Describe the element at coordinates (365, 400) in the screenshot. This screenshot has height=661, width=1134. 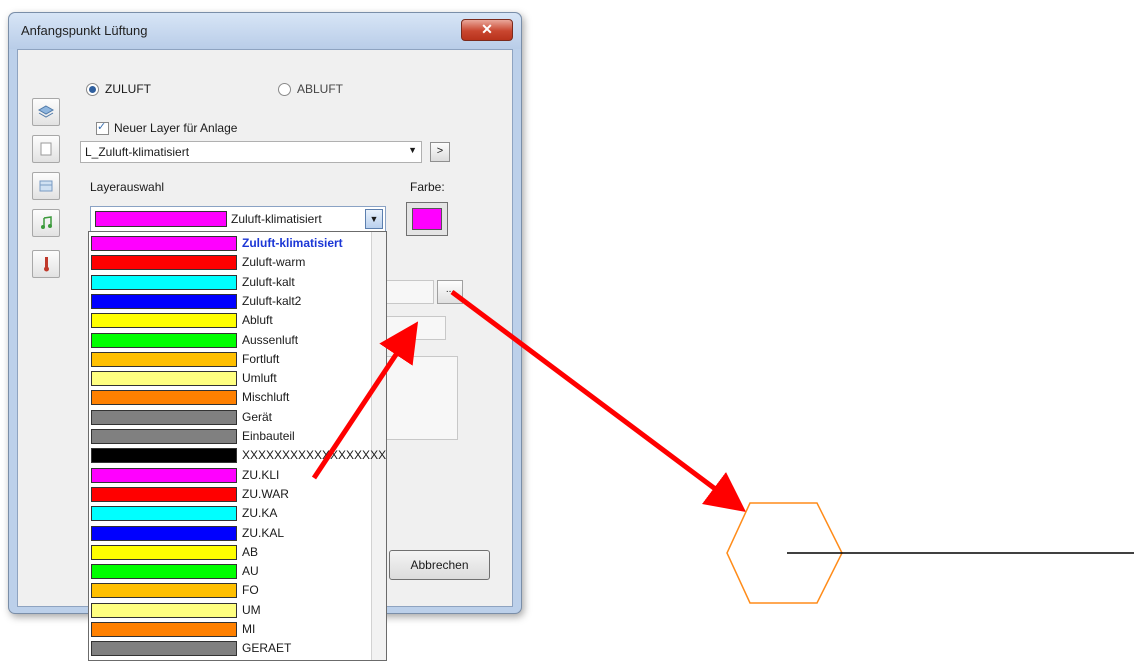
I see `red-arrow-up` at that location.